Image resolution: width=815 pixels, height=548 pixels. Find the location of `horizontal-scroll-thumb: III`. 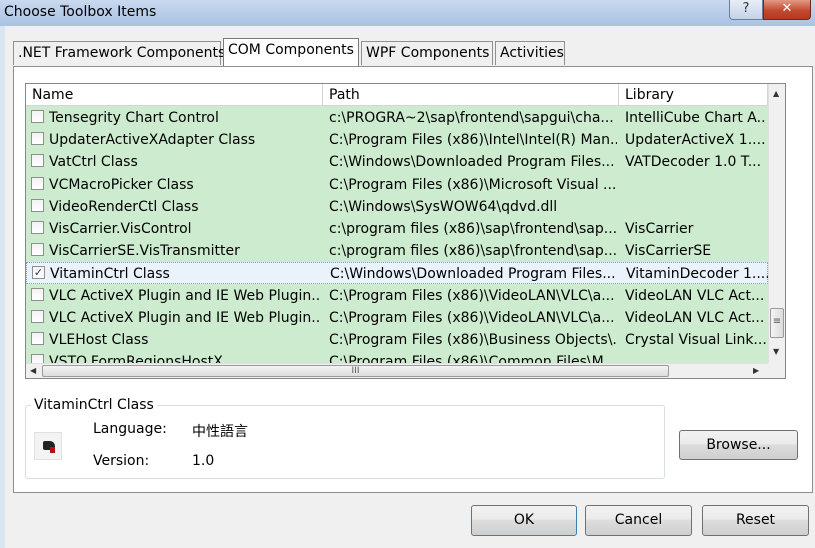

horizontal-scroll-thumb: III is located at coordinates (355, 371).